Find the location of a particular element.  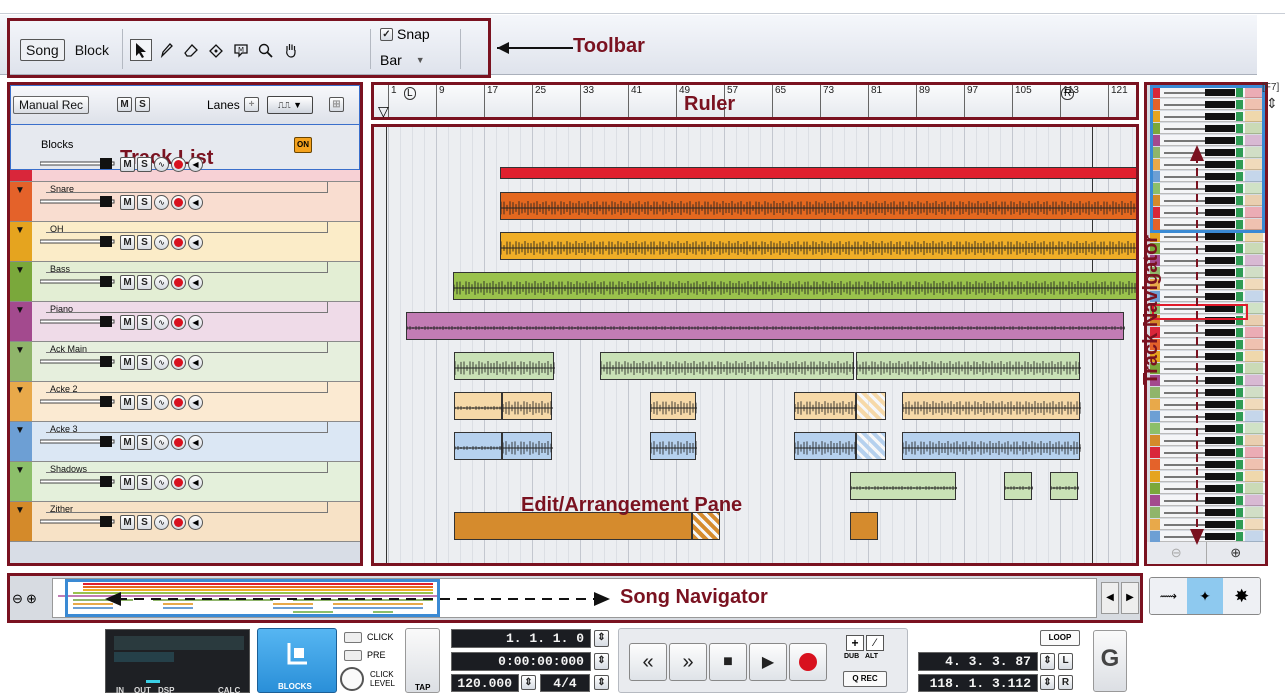

fast-forward-button: » is located at coordinates (688, 662).